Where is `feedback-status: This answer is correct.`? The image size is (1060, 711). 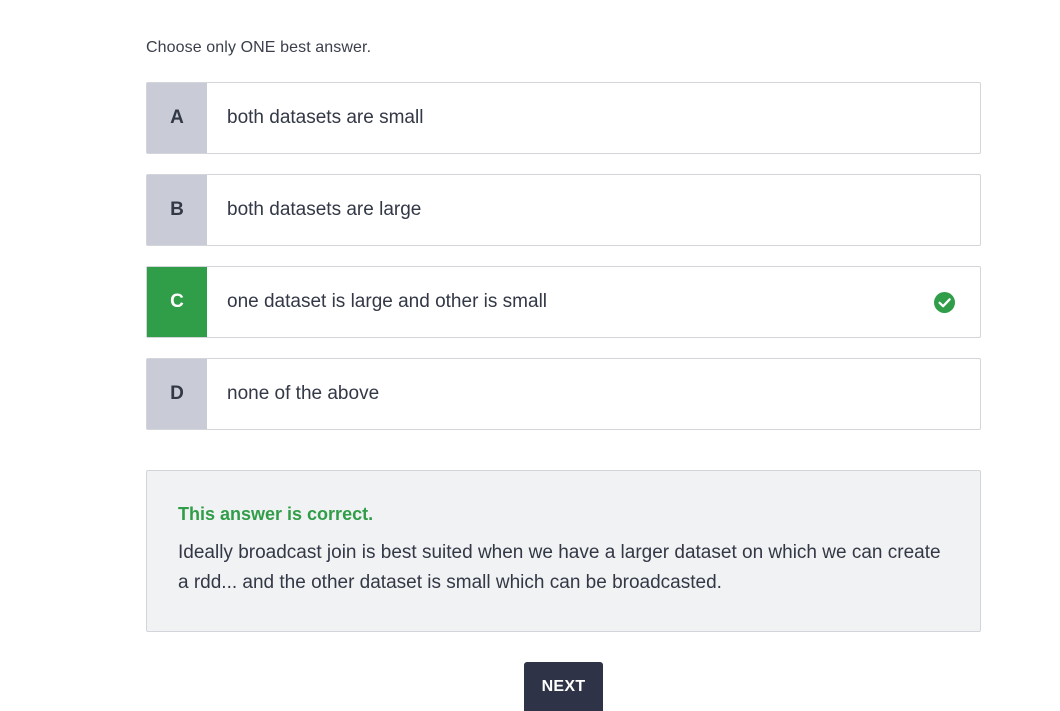
feedback-status: This answer is correct. is located at coordinates (276, 514).